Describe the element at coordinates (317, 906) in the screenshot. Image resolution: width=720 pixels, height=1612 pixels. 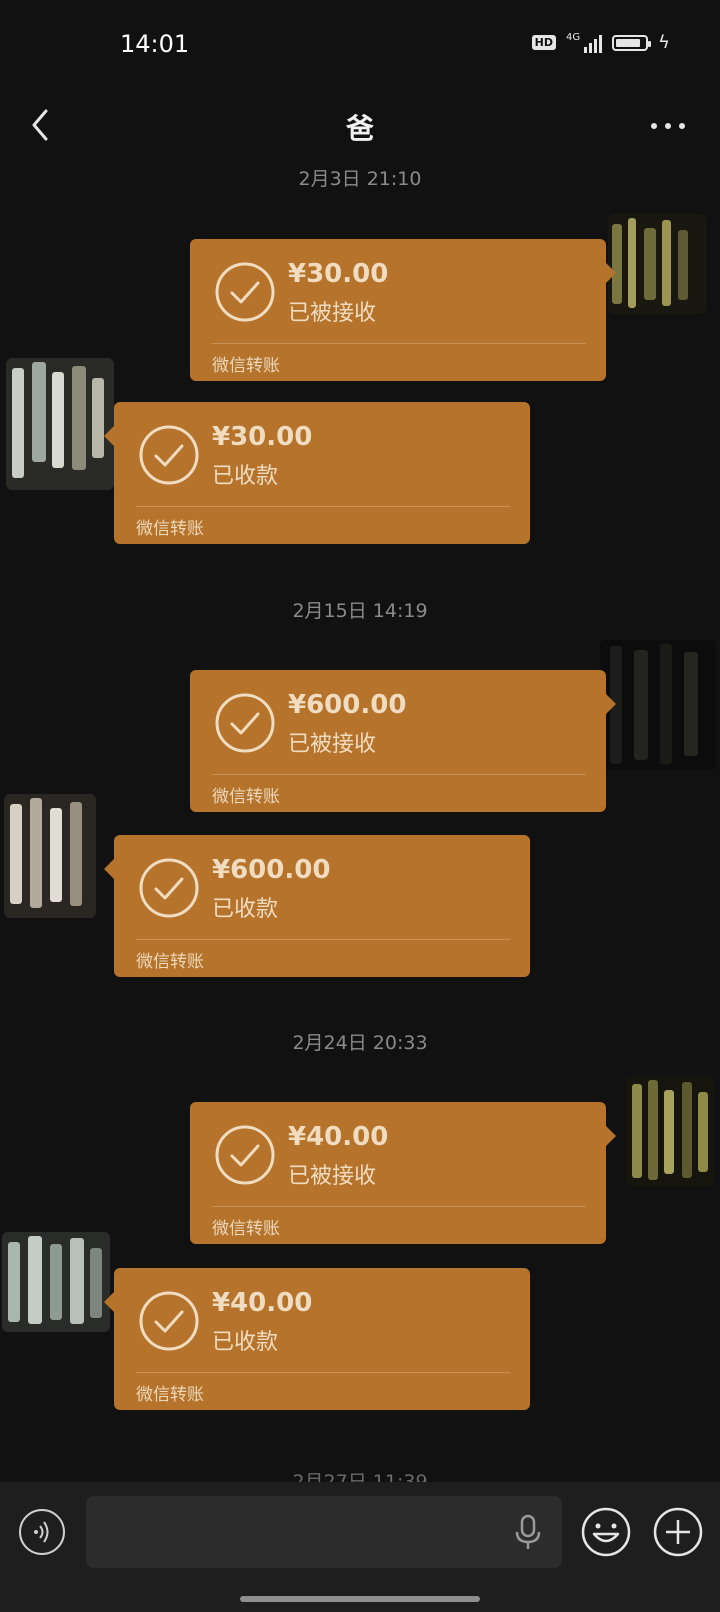
I see `transfer-card-received: ¥600.00 已收款 微信转账` at that location.